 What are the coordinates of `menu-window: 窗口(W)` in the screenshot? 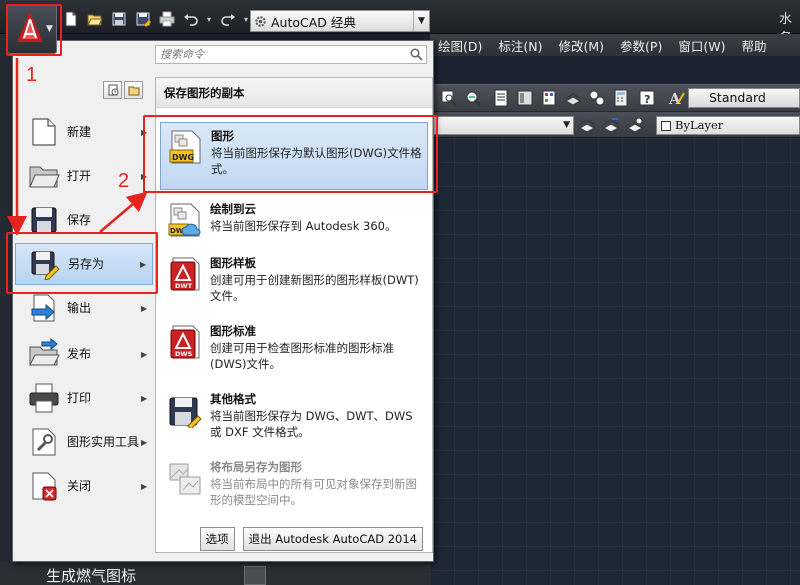 It's located at (701, 45).